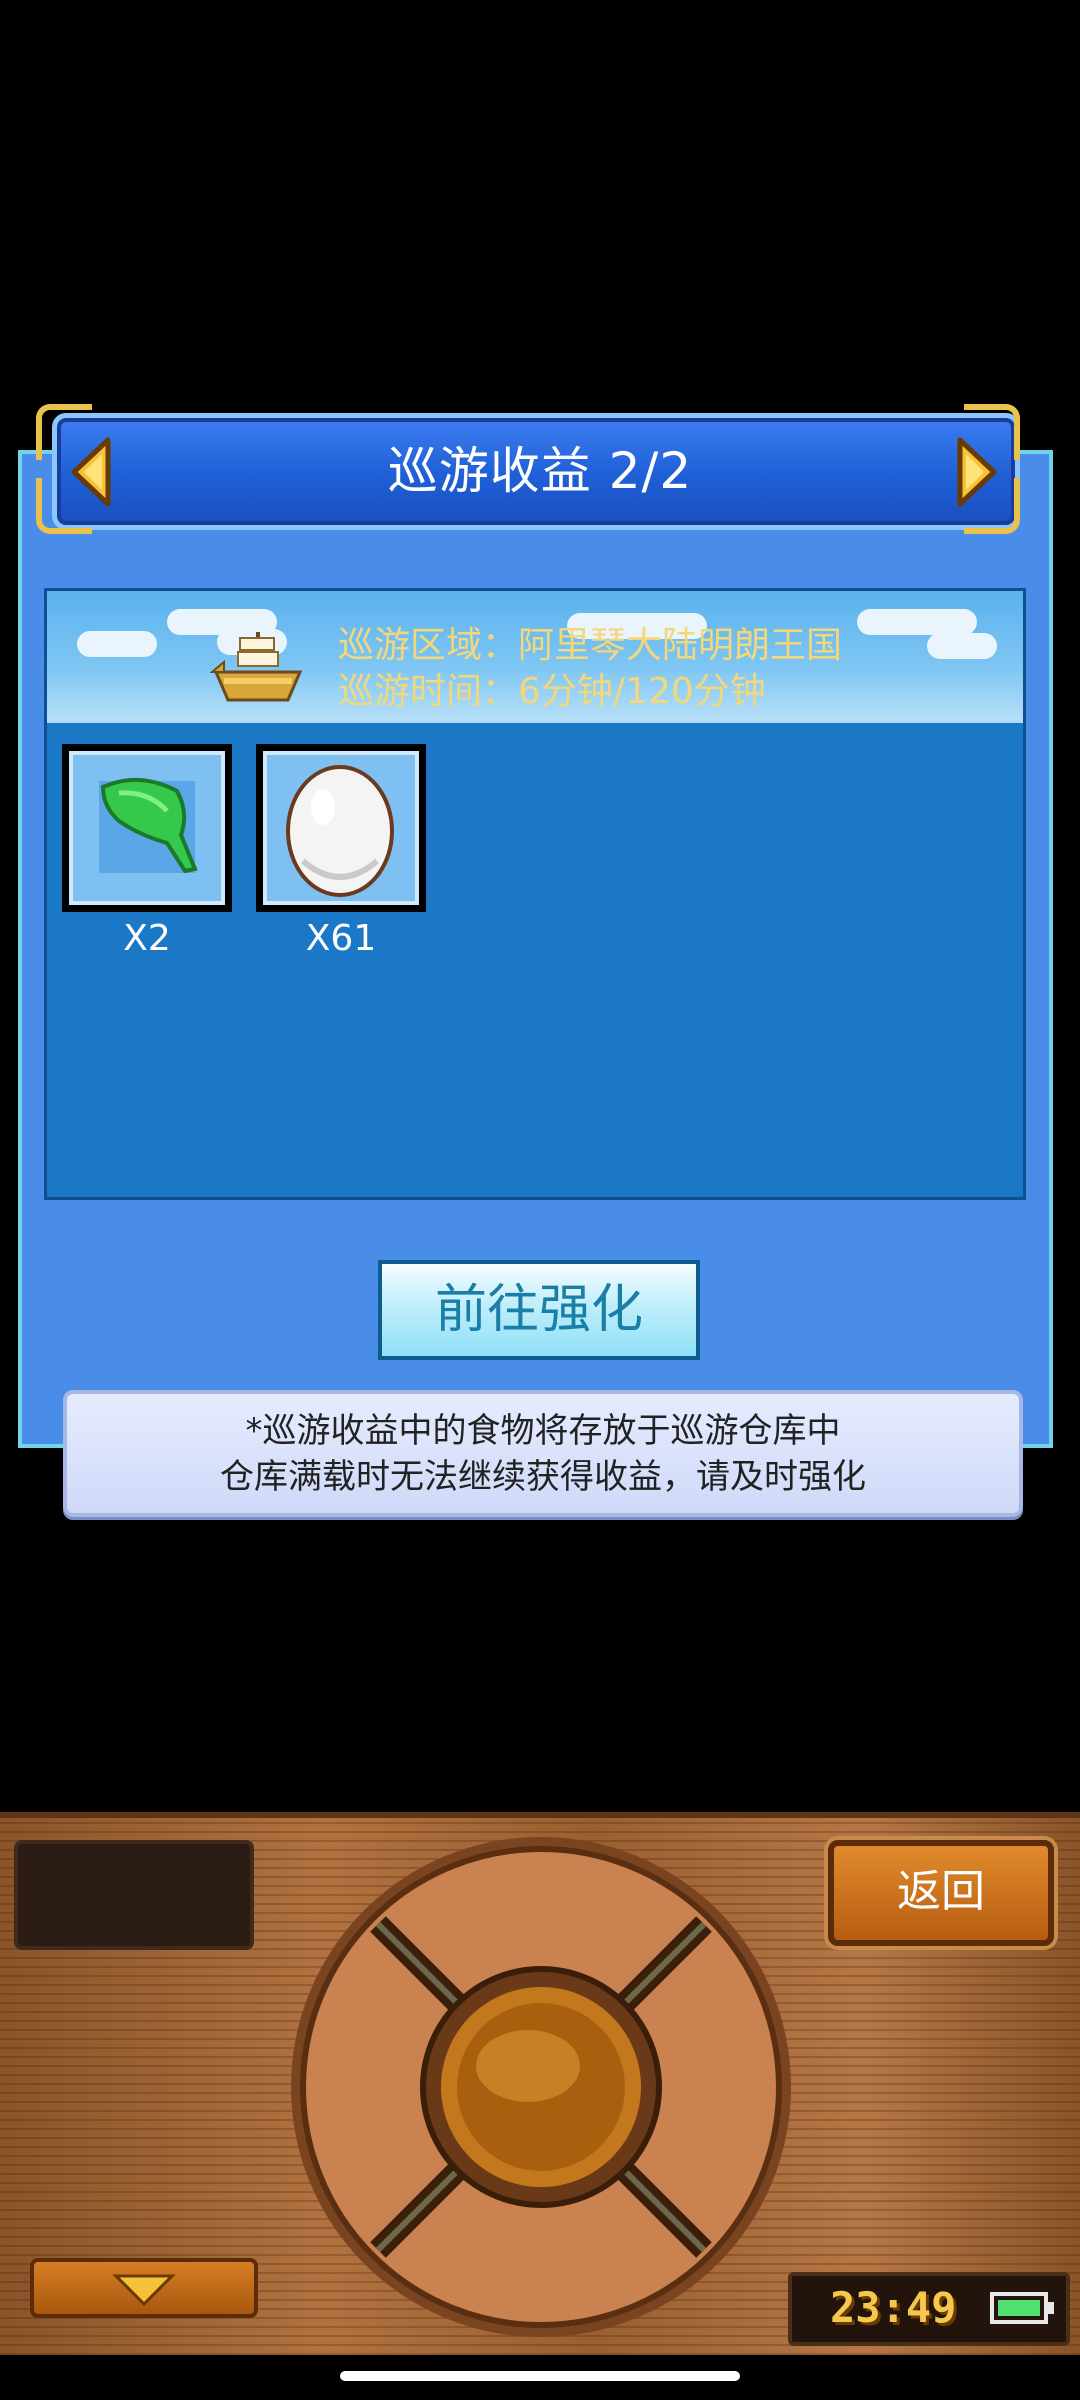 This screenshot has width=1080, height=2400. What do you see at coordinates (893, 2307) in the screenshot?
I see `clock-time: 23:49` at bounding box center [893, 2307].